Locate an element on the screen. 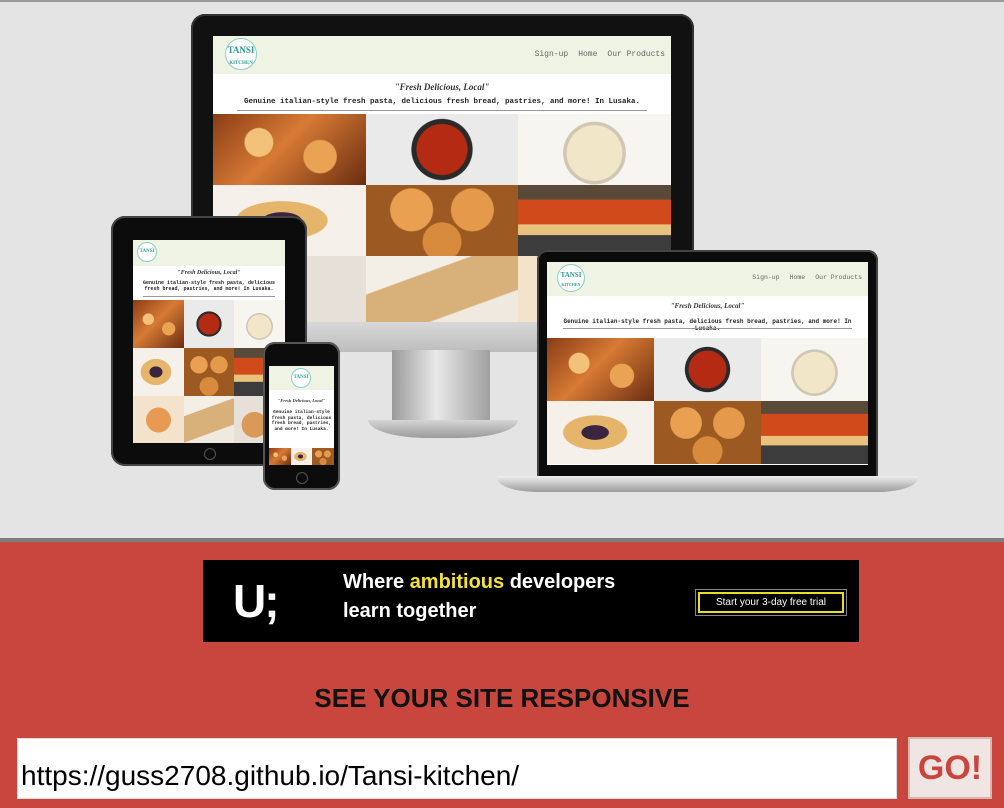 The width and height of the screenshot is (1004, 808). page-heading: SEE YOUR SITE RESPONSIVE is located at coordinates (502, 698).